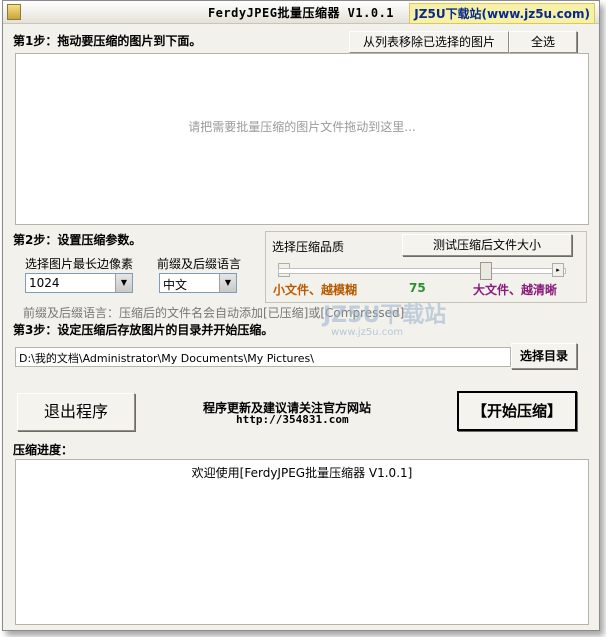 This screenshot has height=637, width=606. What do you see at coordinates (292, 419) in the screenshot?
I see `official-site-link: http://354831.com` at bounding box center [292, 419].